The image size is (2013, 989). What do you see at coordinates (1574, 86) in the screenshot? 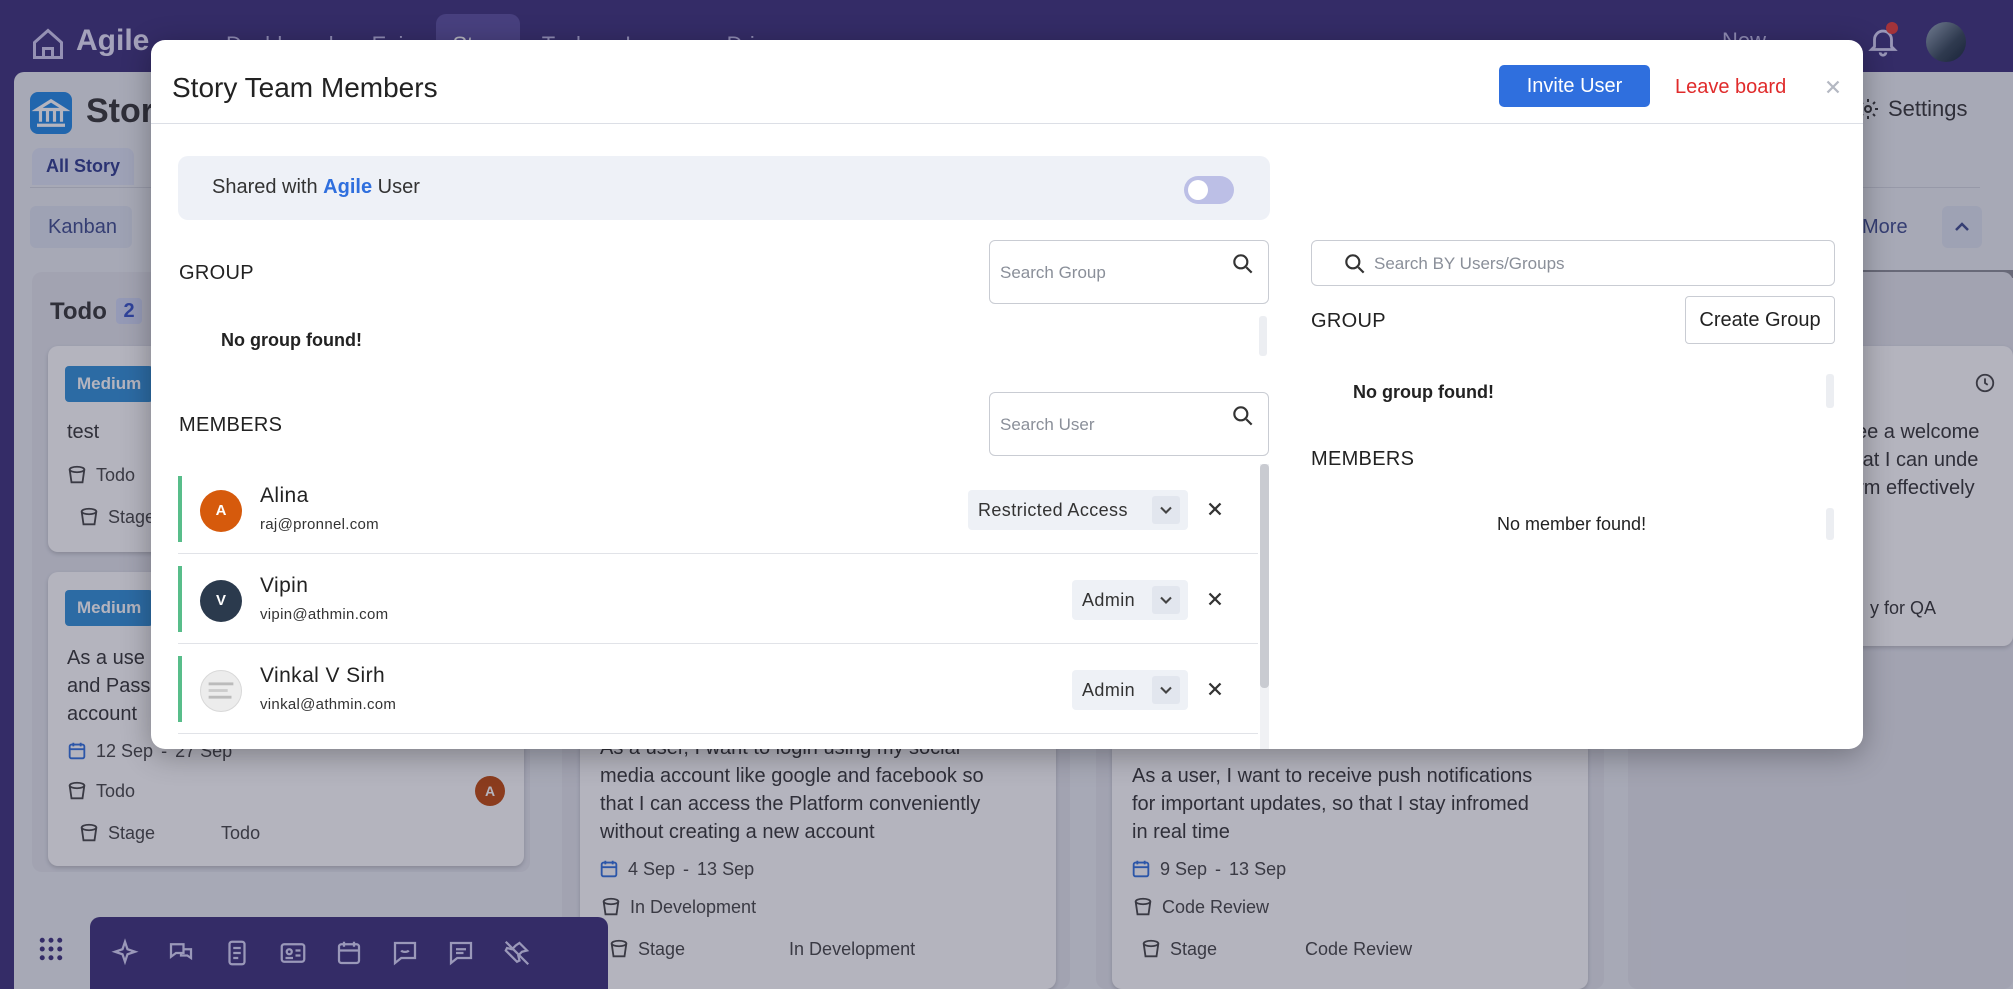
I see `invite-user-button: Invite User` at bounding box center [1574, 86].